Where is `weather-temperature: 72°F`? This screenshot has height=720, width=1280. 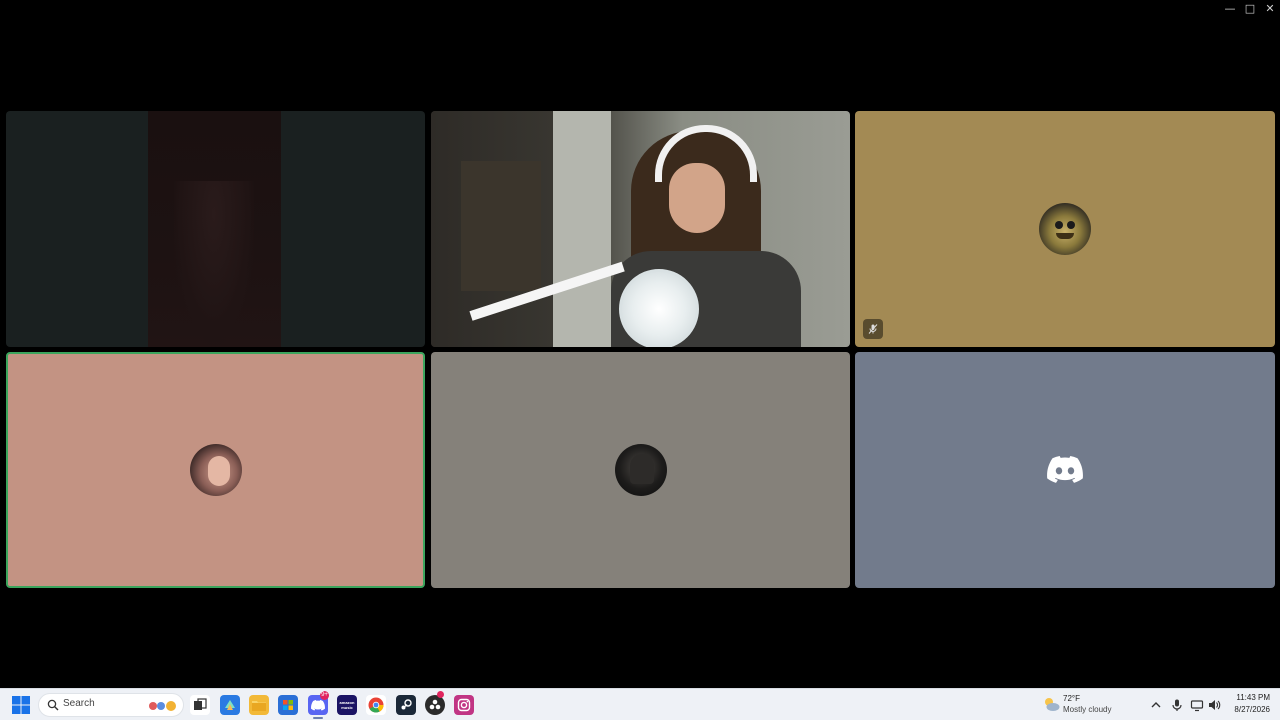
weather-temperature: 72°F is located at coordinates (1071, 698).